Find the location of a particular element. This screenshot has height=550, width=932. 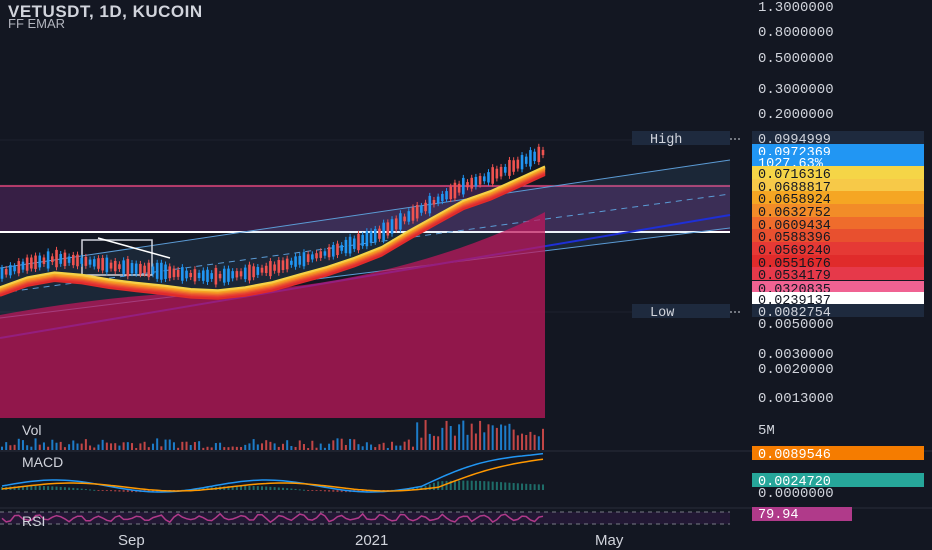

indicator-label: FF EMAR is located at coordinates (36, 23).